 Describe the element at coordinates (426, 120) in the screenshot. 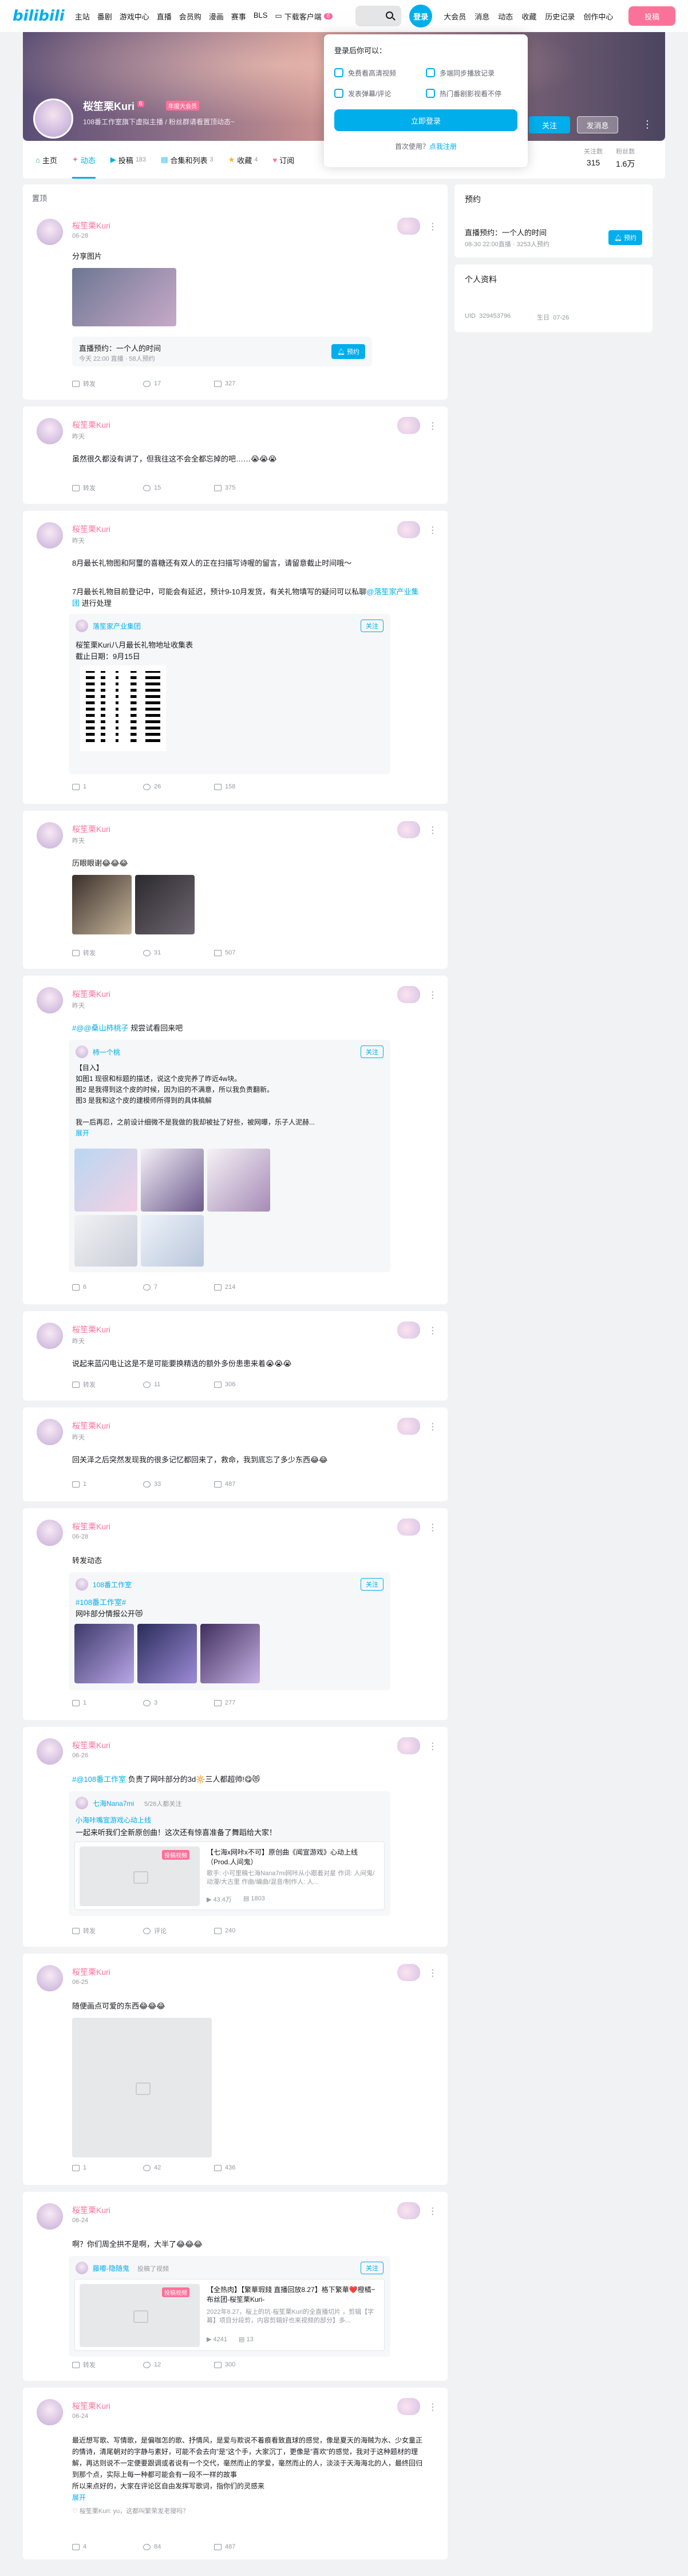

I see `login-now-button: 立即登录` at that location.